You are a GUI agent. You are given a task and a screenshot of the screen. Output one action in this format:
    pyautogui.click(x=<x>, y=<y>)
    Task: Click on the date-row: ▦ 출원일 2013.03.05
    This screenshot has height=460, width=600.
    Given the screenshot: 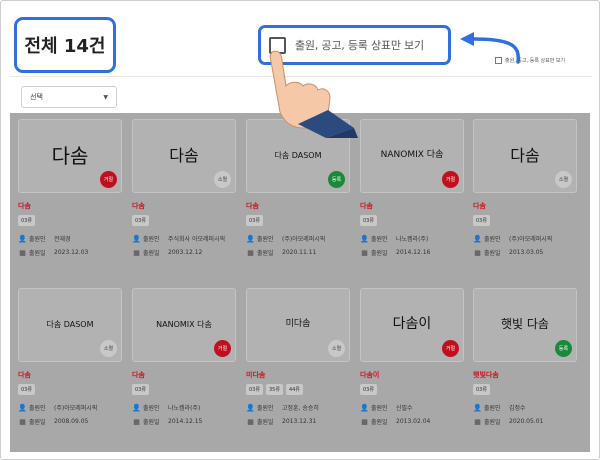 What is the action you would take?
    pyautogui.click(x=526, y=253)
    